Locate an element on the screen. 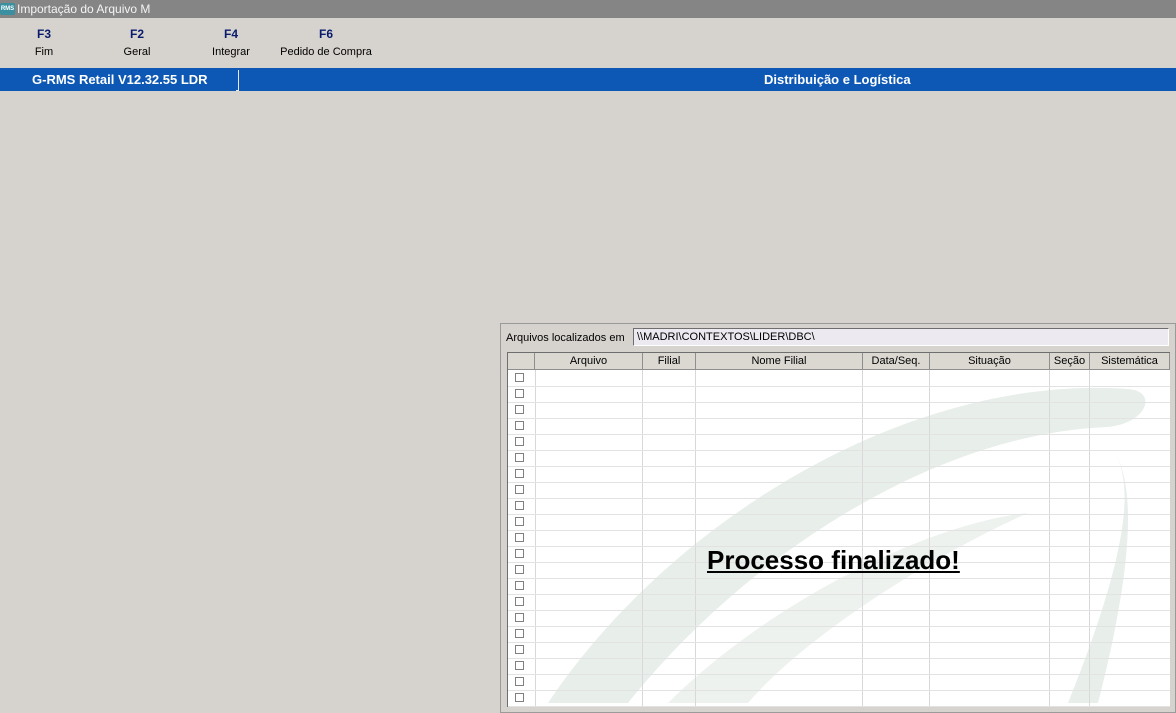  fim-key: F3 is located at coordinates (43, 34).